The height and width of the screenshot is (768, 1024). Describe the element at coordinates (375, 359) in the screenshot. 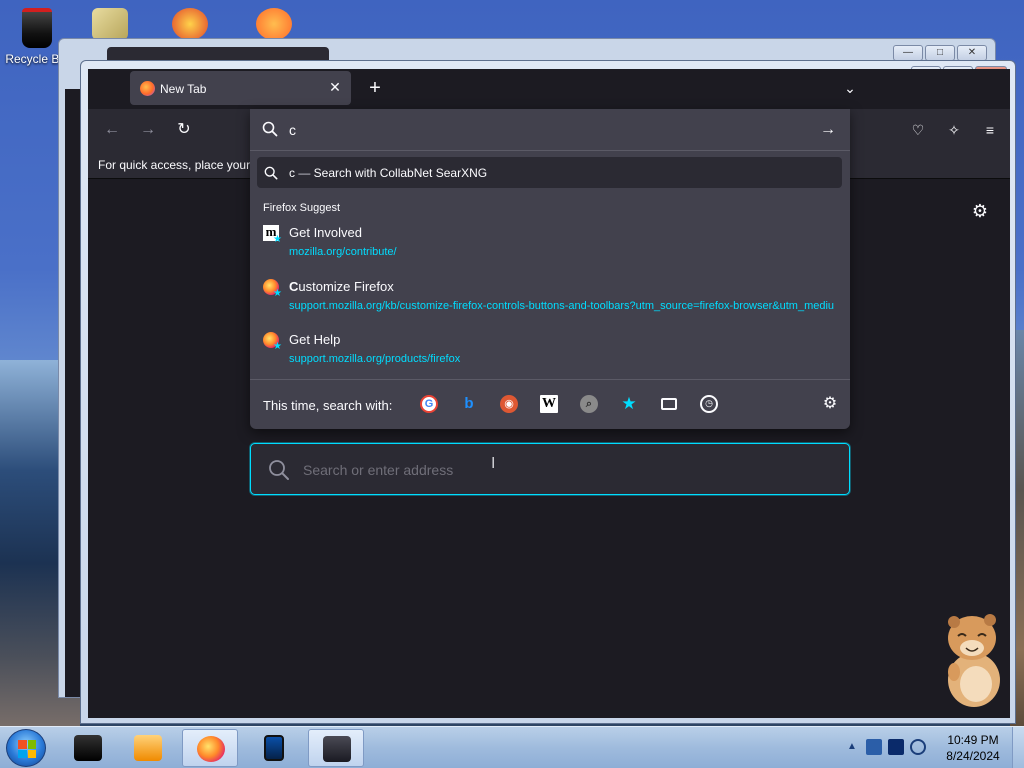

I see `suggestion-url: support.mozilla.org/products/firefox` at that location.